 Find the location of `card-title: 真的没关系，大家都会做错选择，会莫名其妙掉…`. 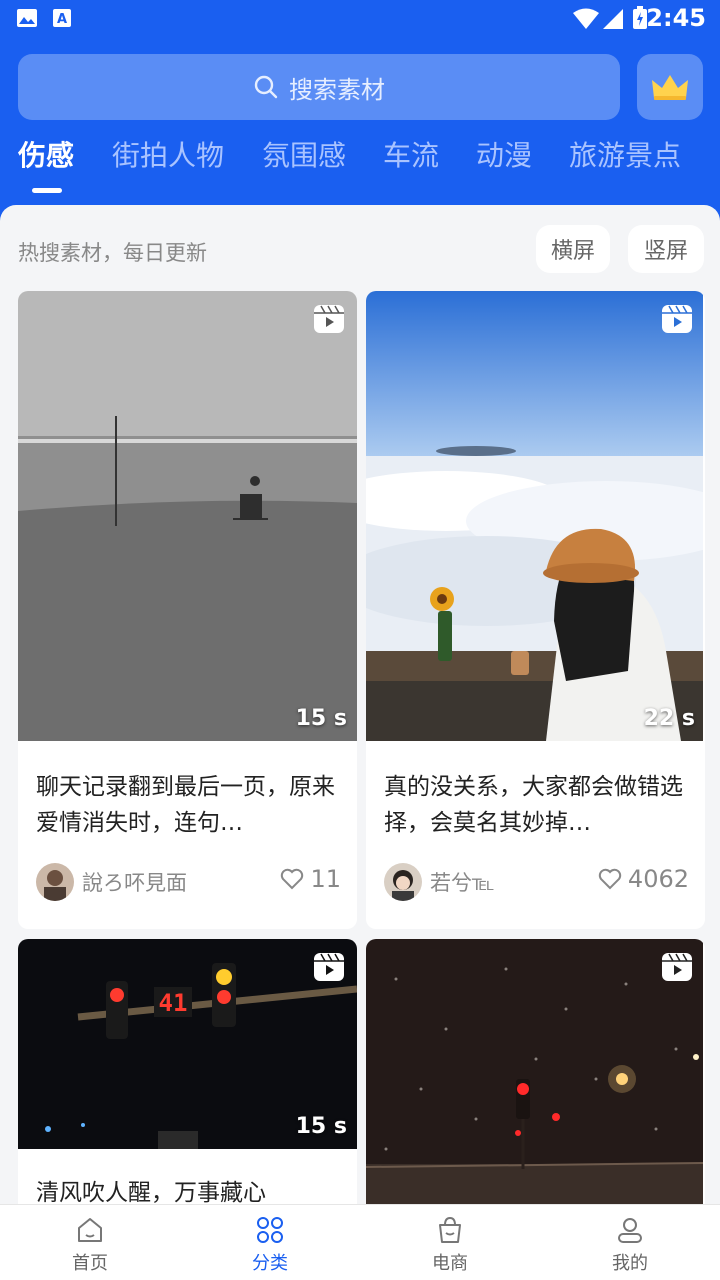

card-title: 真的没关系，大家都会做错选择，会莫名其妙掉… is located at coordinates (533, 805).